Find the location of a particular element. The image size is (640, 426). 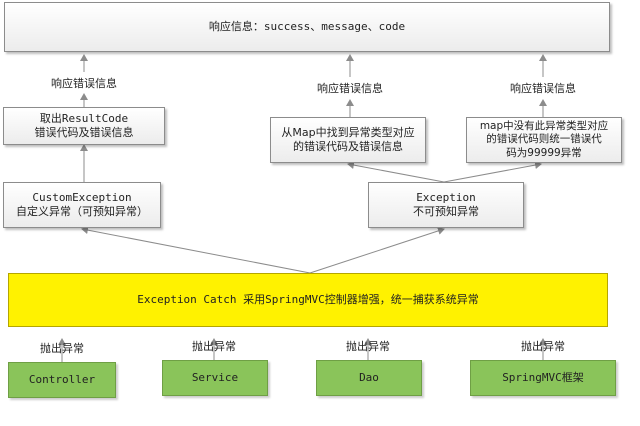

exception-box: Exception 不可预知异常 is located at coordinates (446, 205).